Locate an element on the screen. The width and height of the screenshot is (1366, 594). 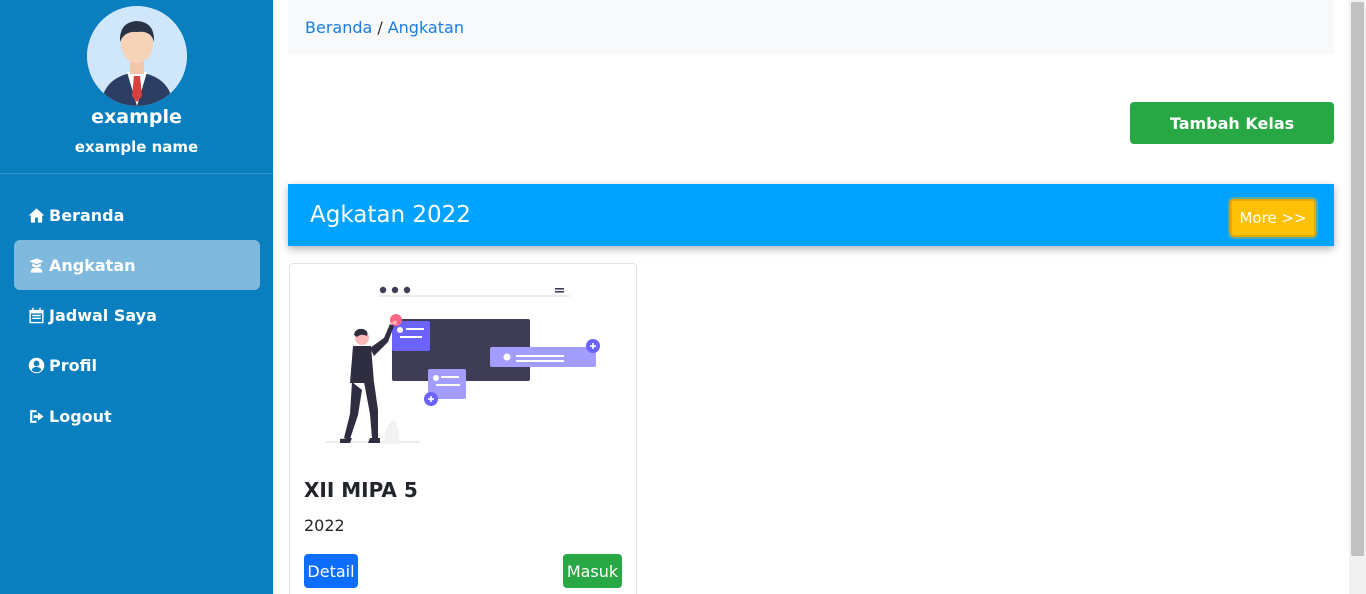
calendar-icon is located at coordinates (36, 315).